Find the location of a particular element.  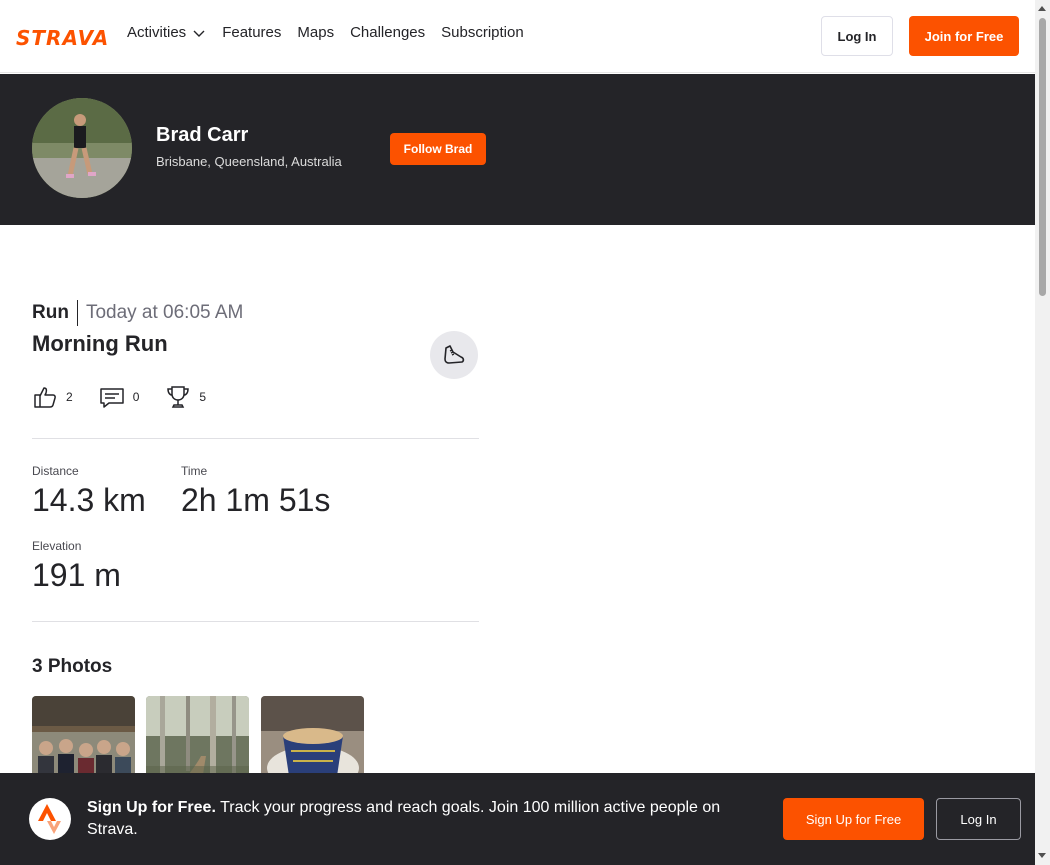

stat-label: Elevation is located at coordinates (57, 546).